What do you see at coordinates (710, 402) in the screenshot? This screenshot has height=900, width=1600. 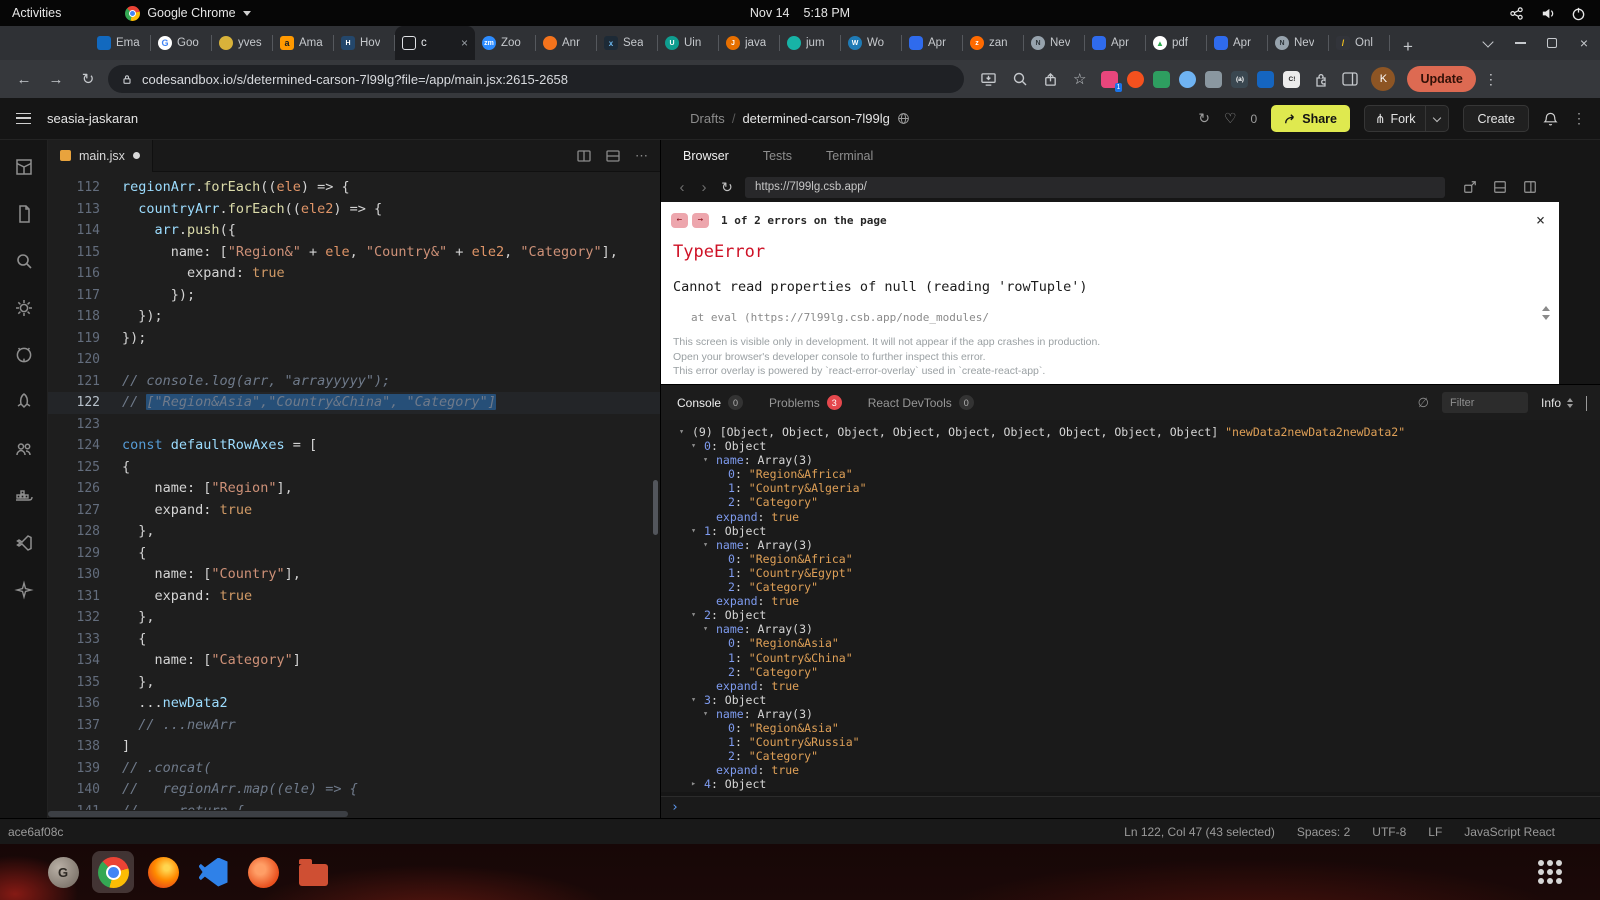 I see `console-tab: Console 0` at bounding box center [710, 402].